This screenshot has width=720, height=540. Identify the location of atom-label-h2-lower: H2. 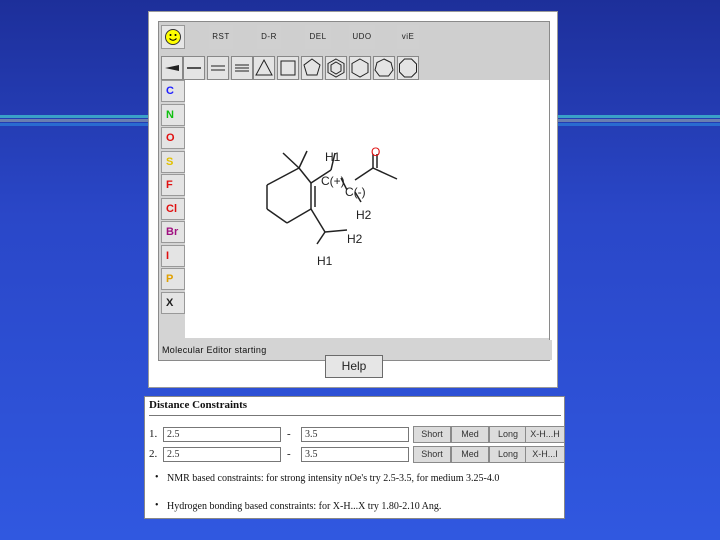
(355, 239).